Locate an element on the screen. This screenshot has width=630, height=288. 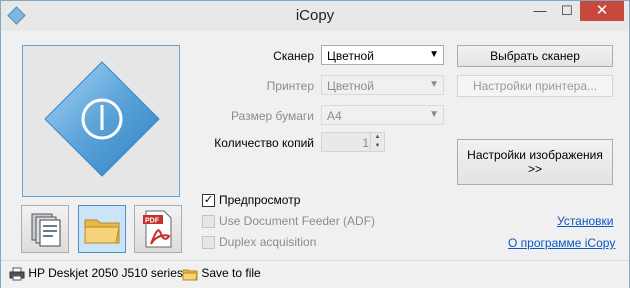
printer-name: HP Deskjet 2050 J510 series is located at coordinates (105, 273).